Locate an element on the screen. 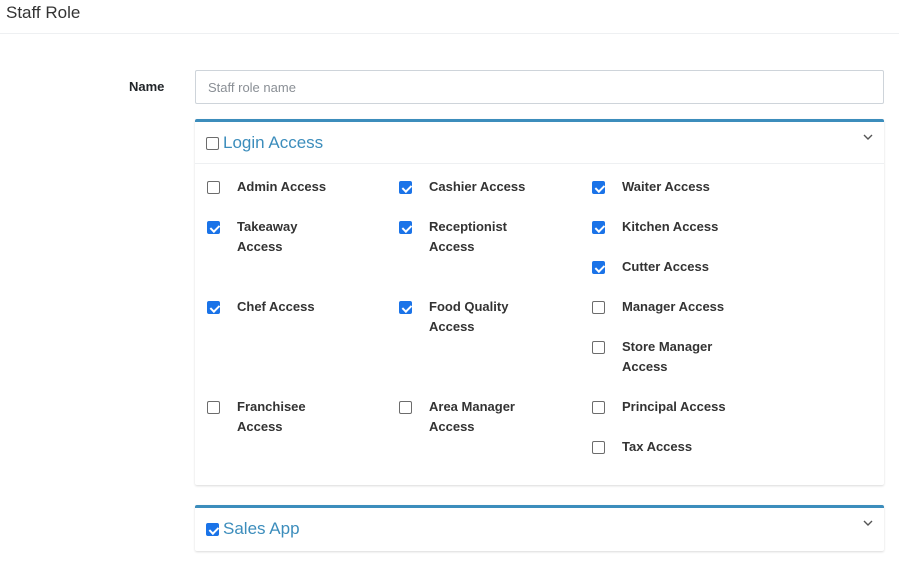 The height and width of the screenshot is (561, 899). cutter-access-label: Cutter Access is located at coordinates (665, 266).